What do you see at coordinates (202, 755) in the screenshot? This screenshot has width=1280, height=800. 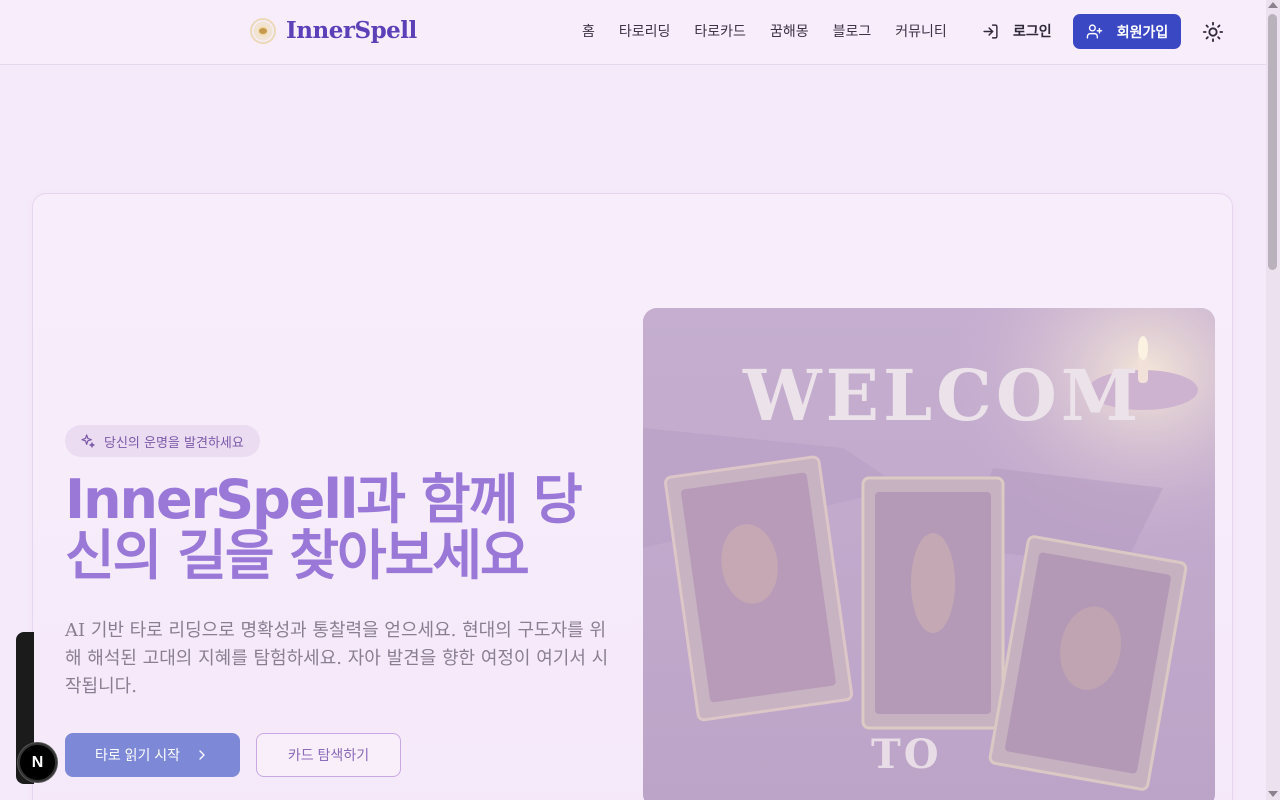 I see `chevron-right-icon` at bounding box center [202, 755].